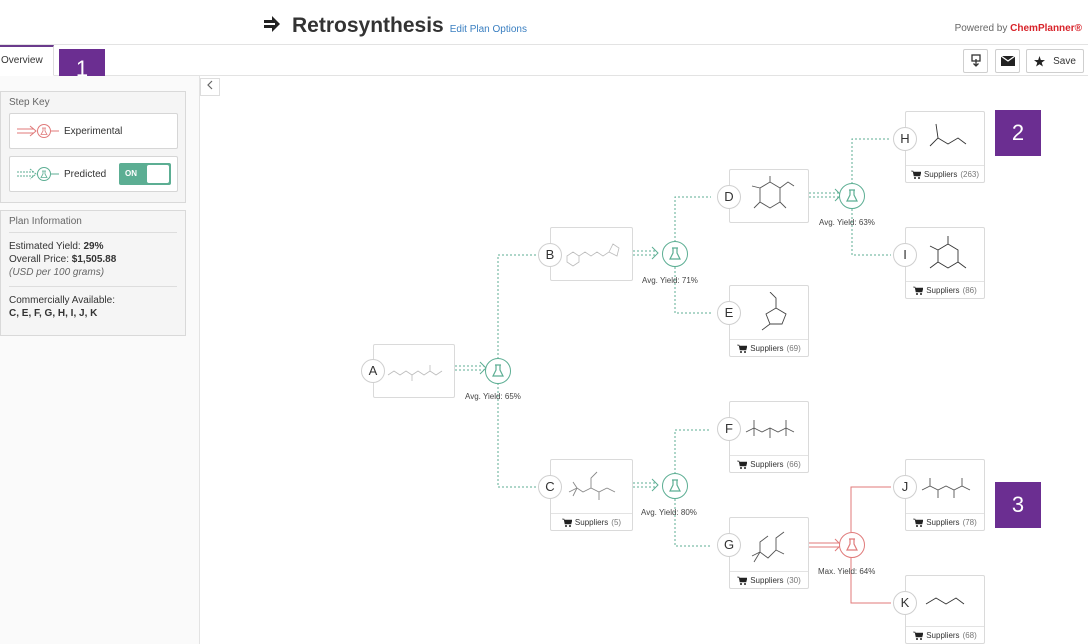 This screenshot has height=644, width=1088. Describe the element at coordinates (729, 545) in the screenshot. I see `node-label-g: G` at that location.